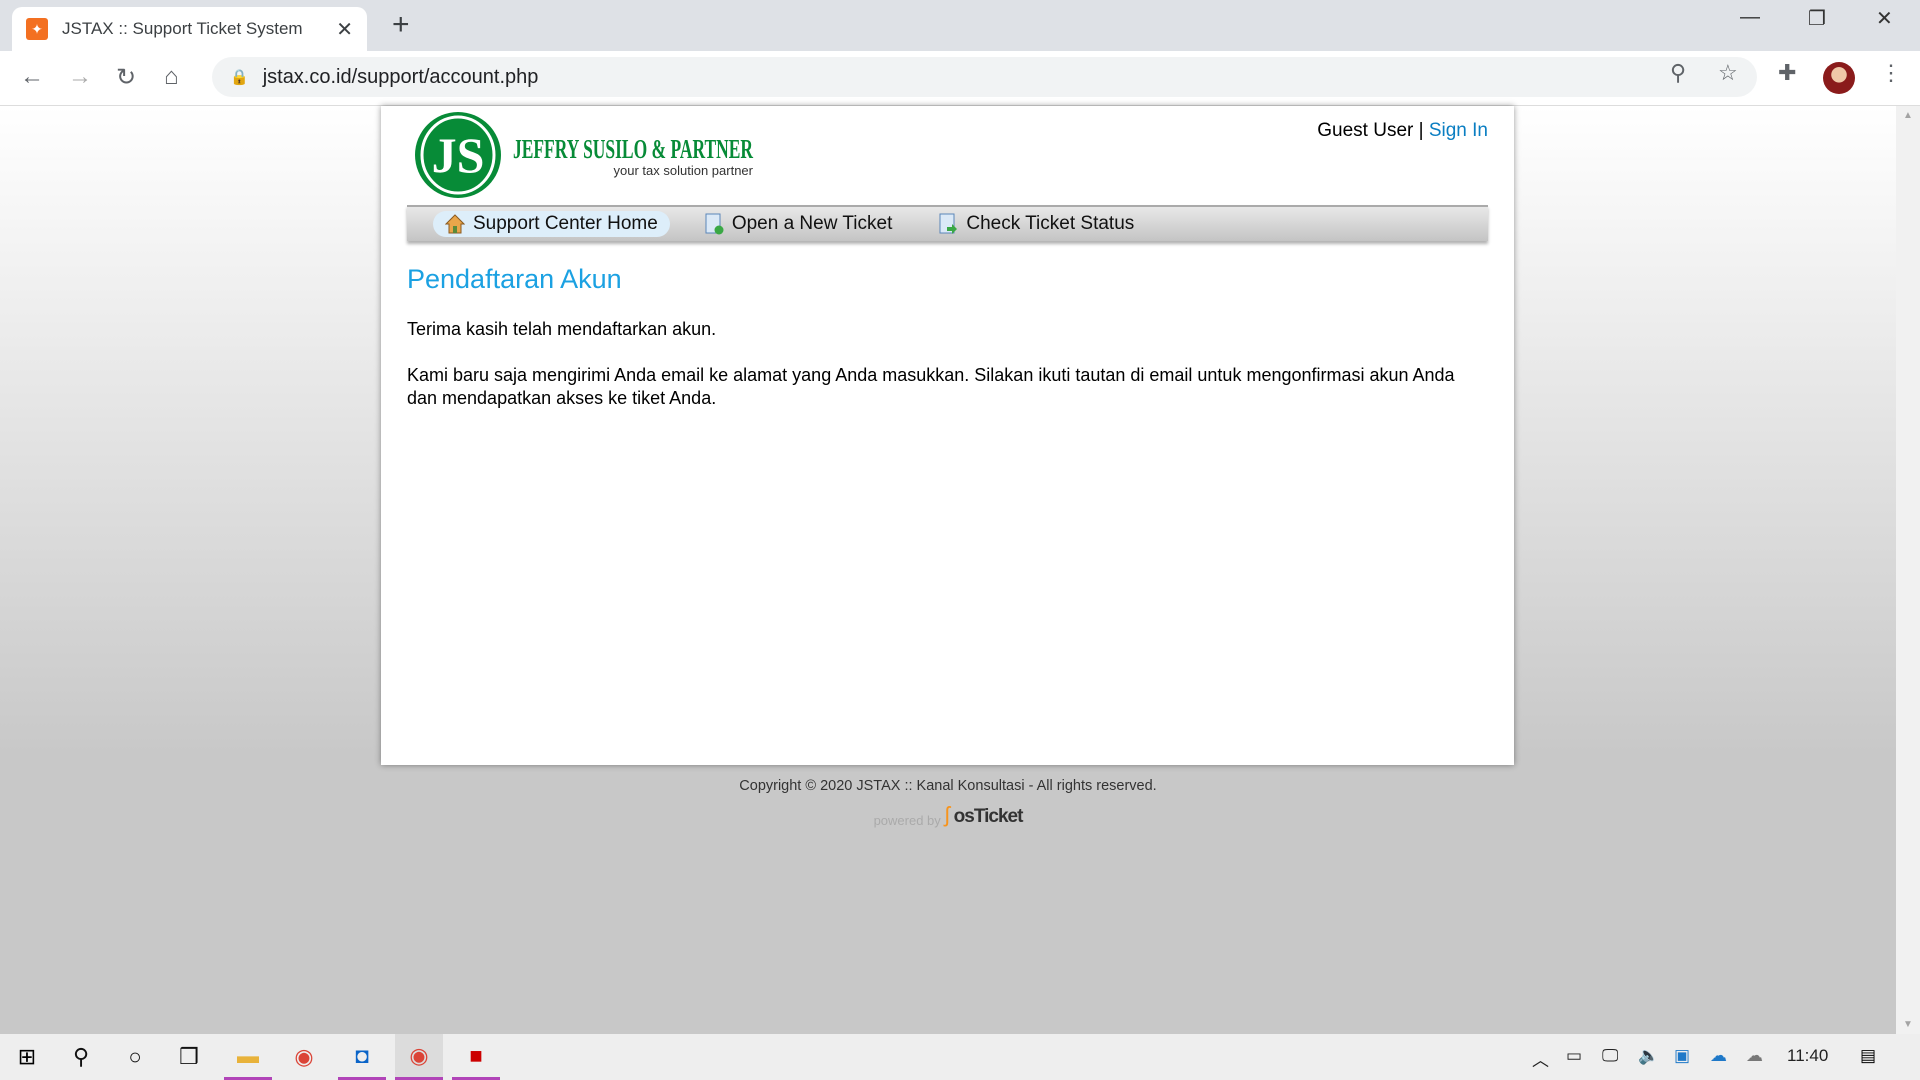 Image resolution: width=1920 pixels, height=1080 pixels. What do you see at coordinates (419, 1057) in the screenshot?
I see `chrome-active-icon: ◉` at bounding box center [419, 1057].